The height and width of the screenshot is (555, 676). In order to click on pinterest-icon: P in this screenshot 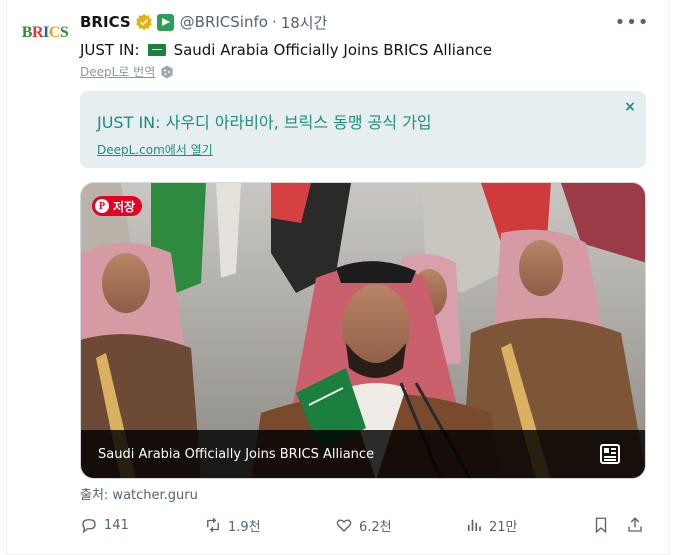, I will do `click(102, 206)`.